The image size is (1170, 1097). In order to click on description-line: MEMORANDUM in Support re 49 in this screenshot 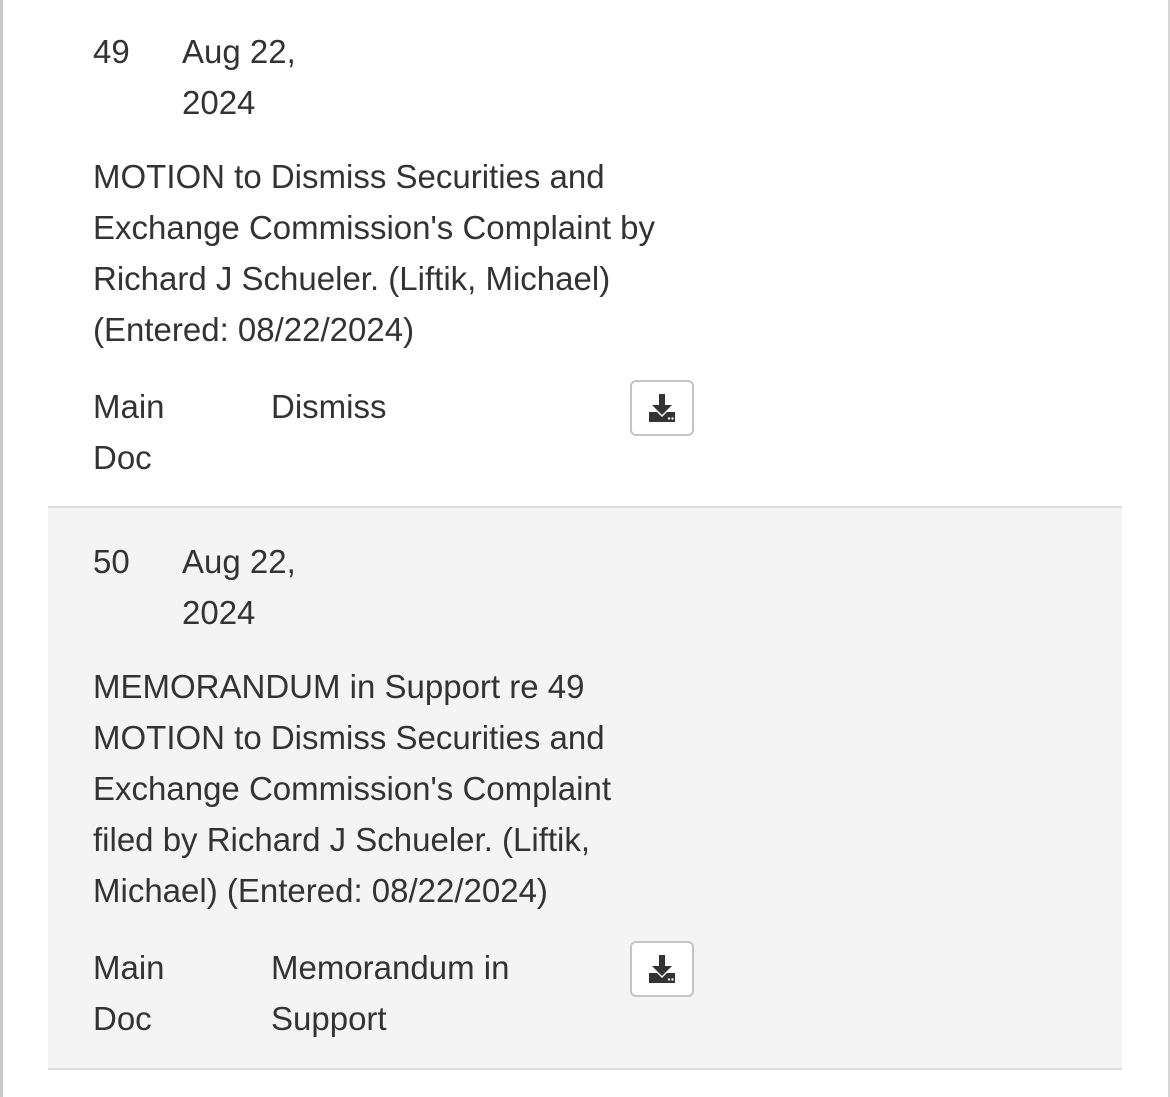, I will do `click(339, 686)`.